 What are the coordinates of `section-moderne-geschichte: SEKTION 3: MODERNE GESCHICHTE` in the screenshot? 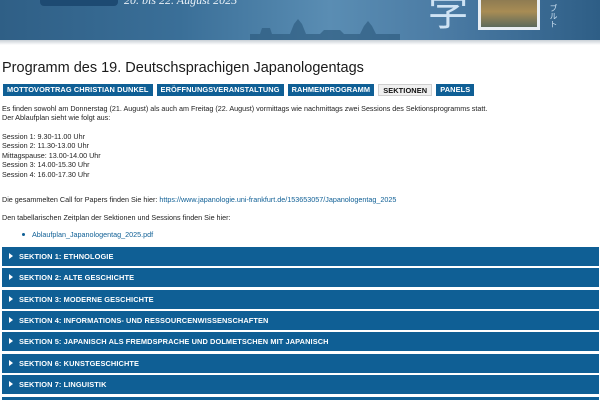 It's located at (300, 299).